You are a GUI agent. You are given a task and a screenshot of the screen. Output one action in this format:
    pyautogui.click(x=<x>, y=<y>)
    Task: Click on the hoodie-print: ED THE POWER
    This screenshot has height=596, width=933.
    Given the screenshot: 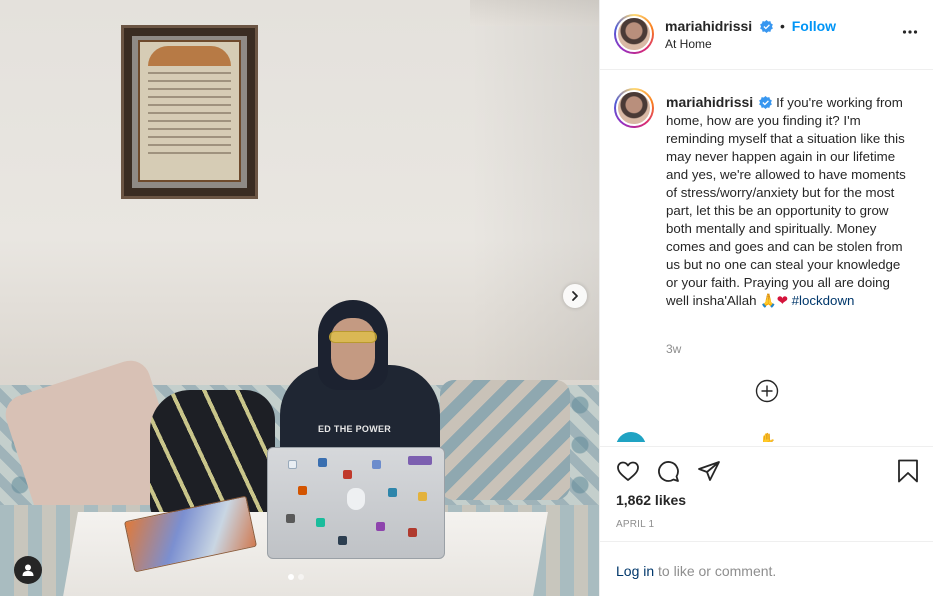 What is the action you would take?
    pyautogui.click(x=355, y=429)
    